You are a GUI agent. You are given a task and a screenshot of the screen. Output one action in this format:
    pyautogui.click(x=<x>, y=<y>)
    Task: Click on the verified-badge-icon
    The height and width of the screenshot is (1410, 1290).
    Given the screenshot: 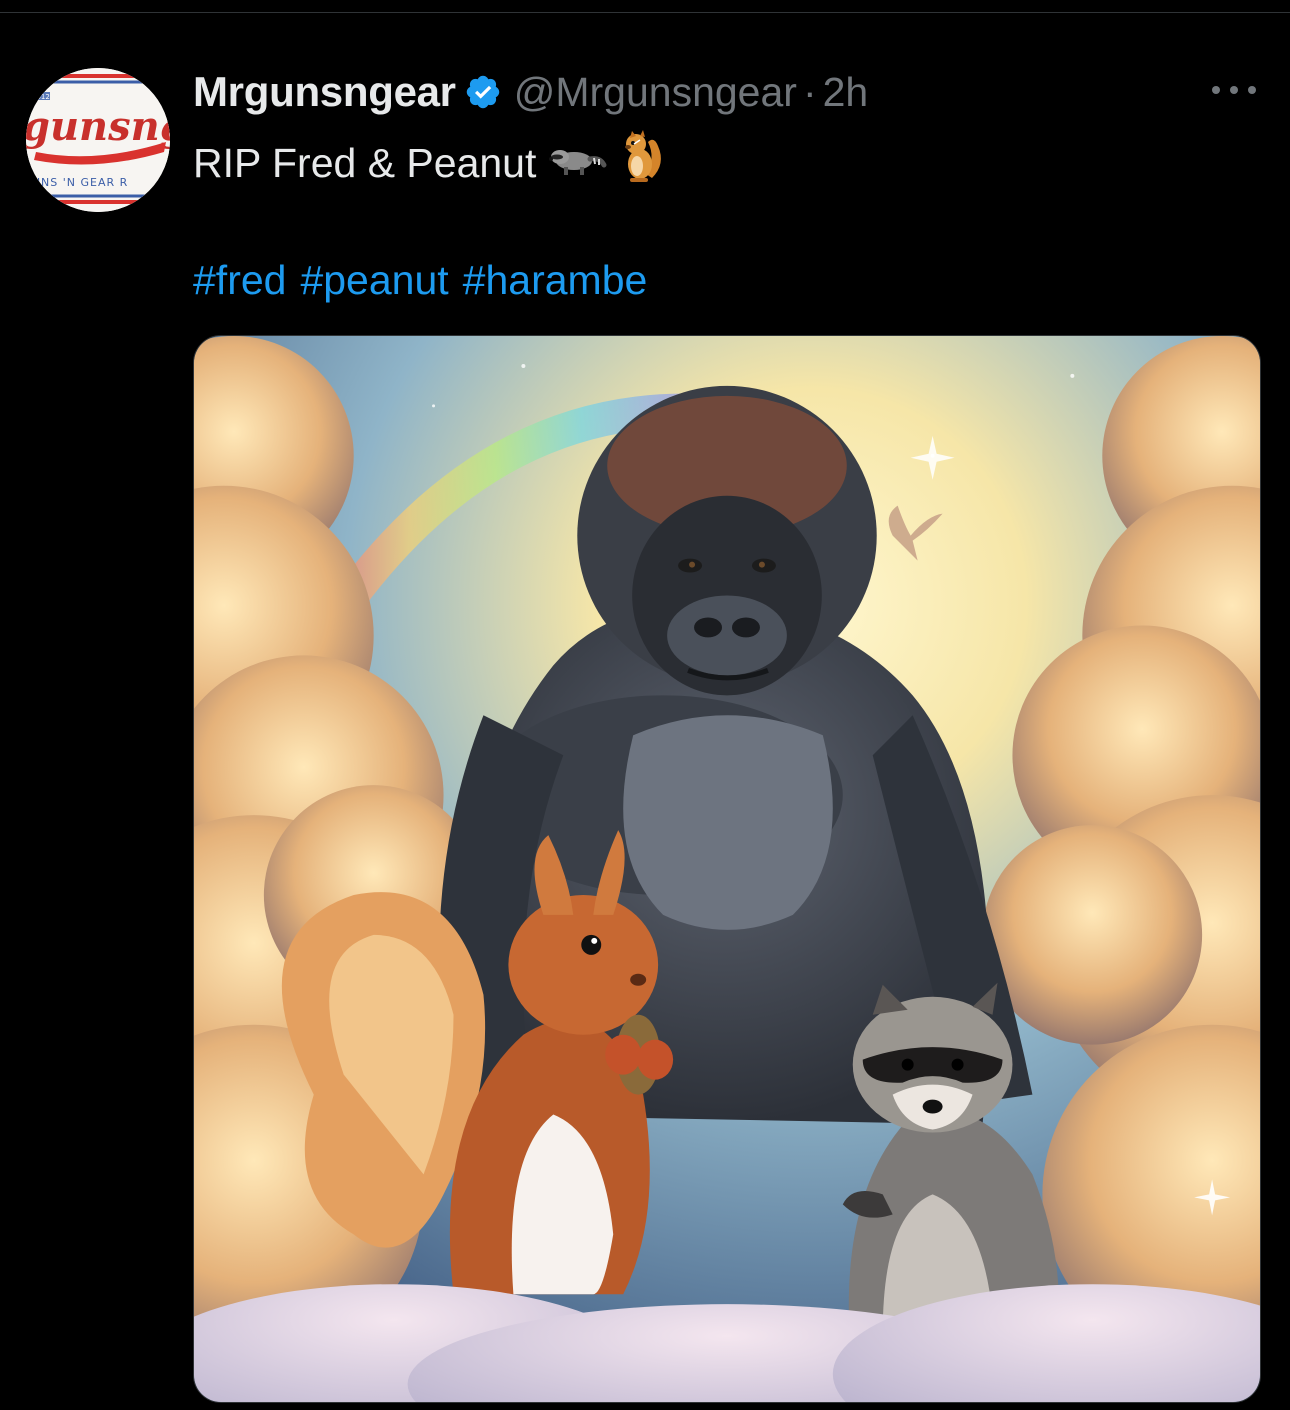 What is the action you would take?
    pyautogui.click(x=483, y=92)
    